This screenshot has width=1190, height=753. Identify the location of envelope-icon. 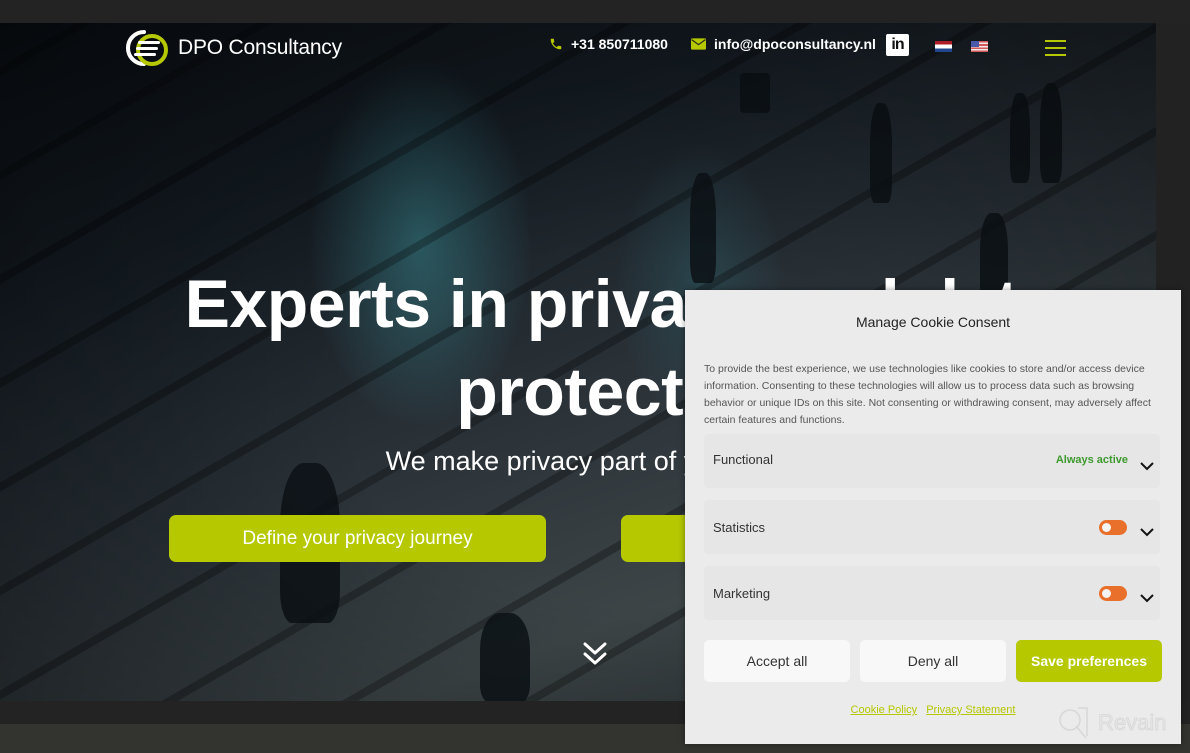
(698, 44).